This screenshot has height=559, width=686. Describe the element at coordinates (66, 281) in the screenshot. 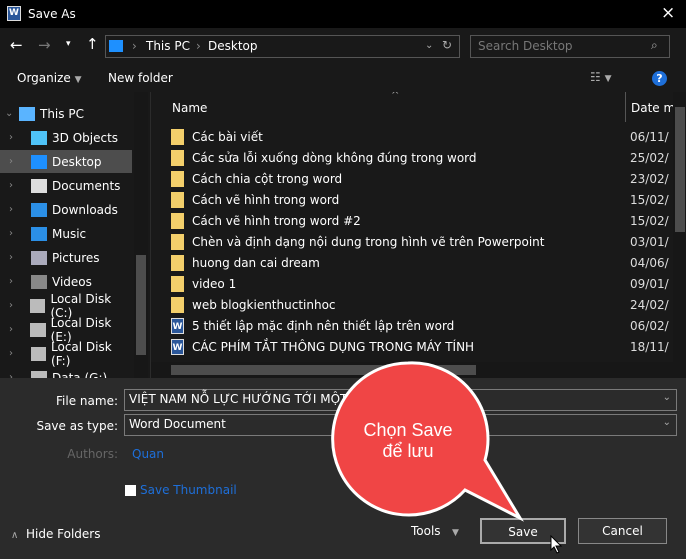

I see `sidebar-item-videos: › Videos` at that location.